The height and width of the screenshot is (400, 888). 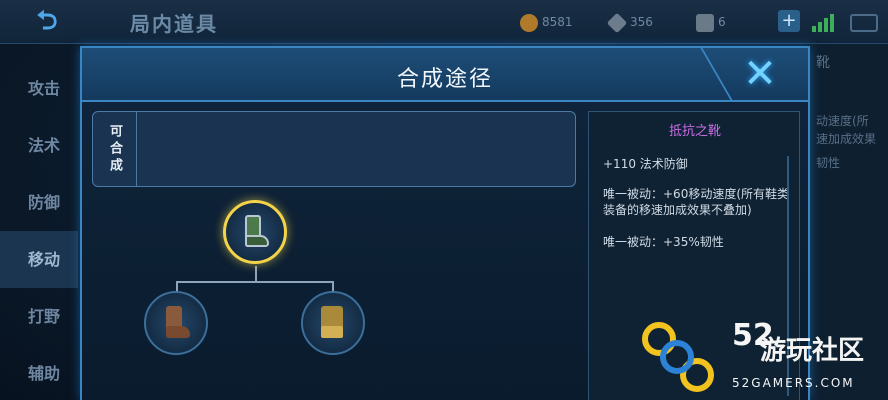 What do you see at coordinates (760, 74) in the screenshot?
I see `close-x-icon: ✕` at bounding box center [760, 74].